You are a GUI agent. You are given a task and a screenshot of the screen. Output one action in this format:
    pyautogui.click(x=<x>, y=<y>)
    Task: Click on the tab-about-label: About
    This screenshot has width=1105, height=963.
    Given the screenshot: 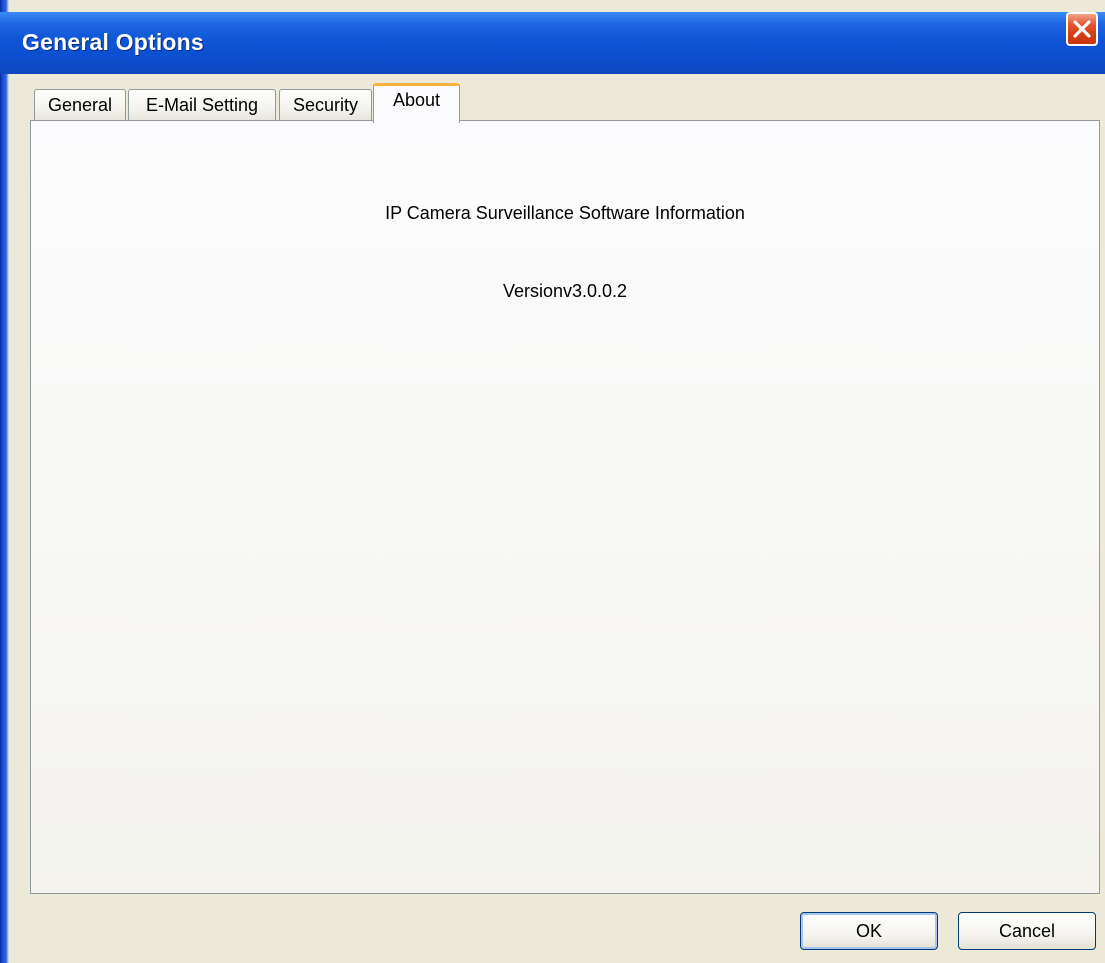 What is the action you would take?
    pyautogui.click(x=416, y=100)
    